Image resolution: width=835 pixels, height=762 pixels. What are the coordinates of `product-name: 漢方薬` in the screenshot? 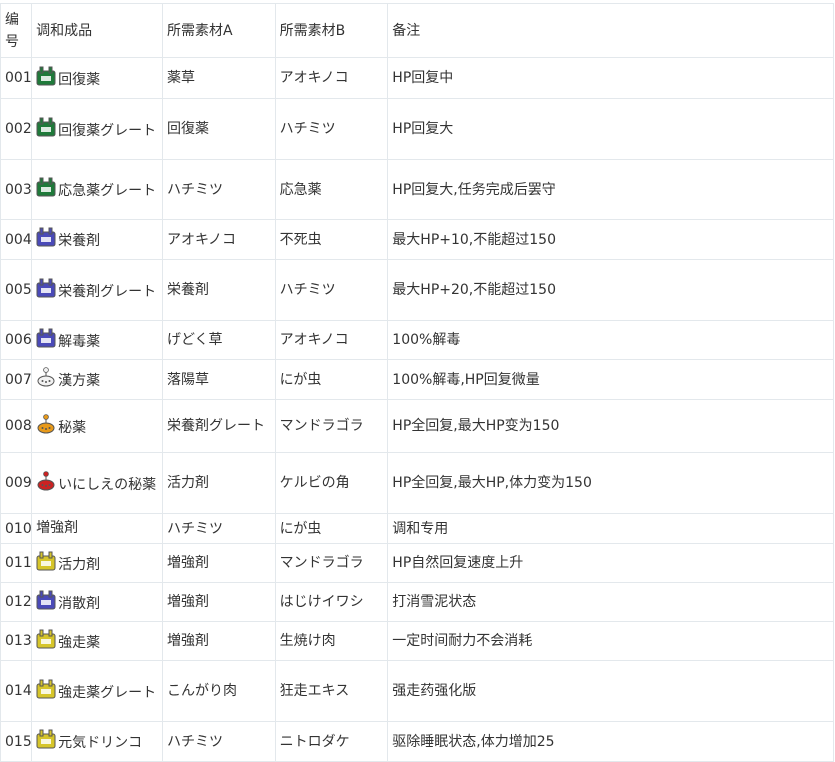 It's located at (79, 381).